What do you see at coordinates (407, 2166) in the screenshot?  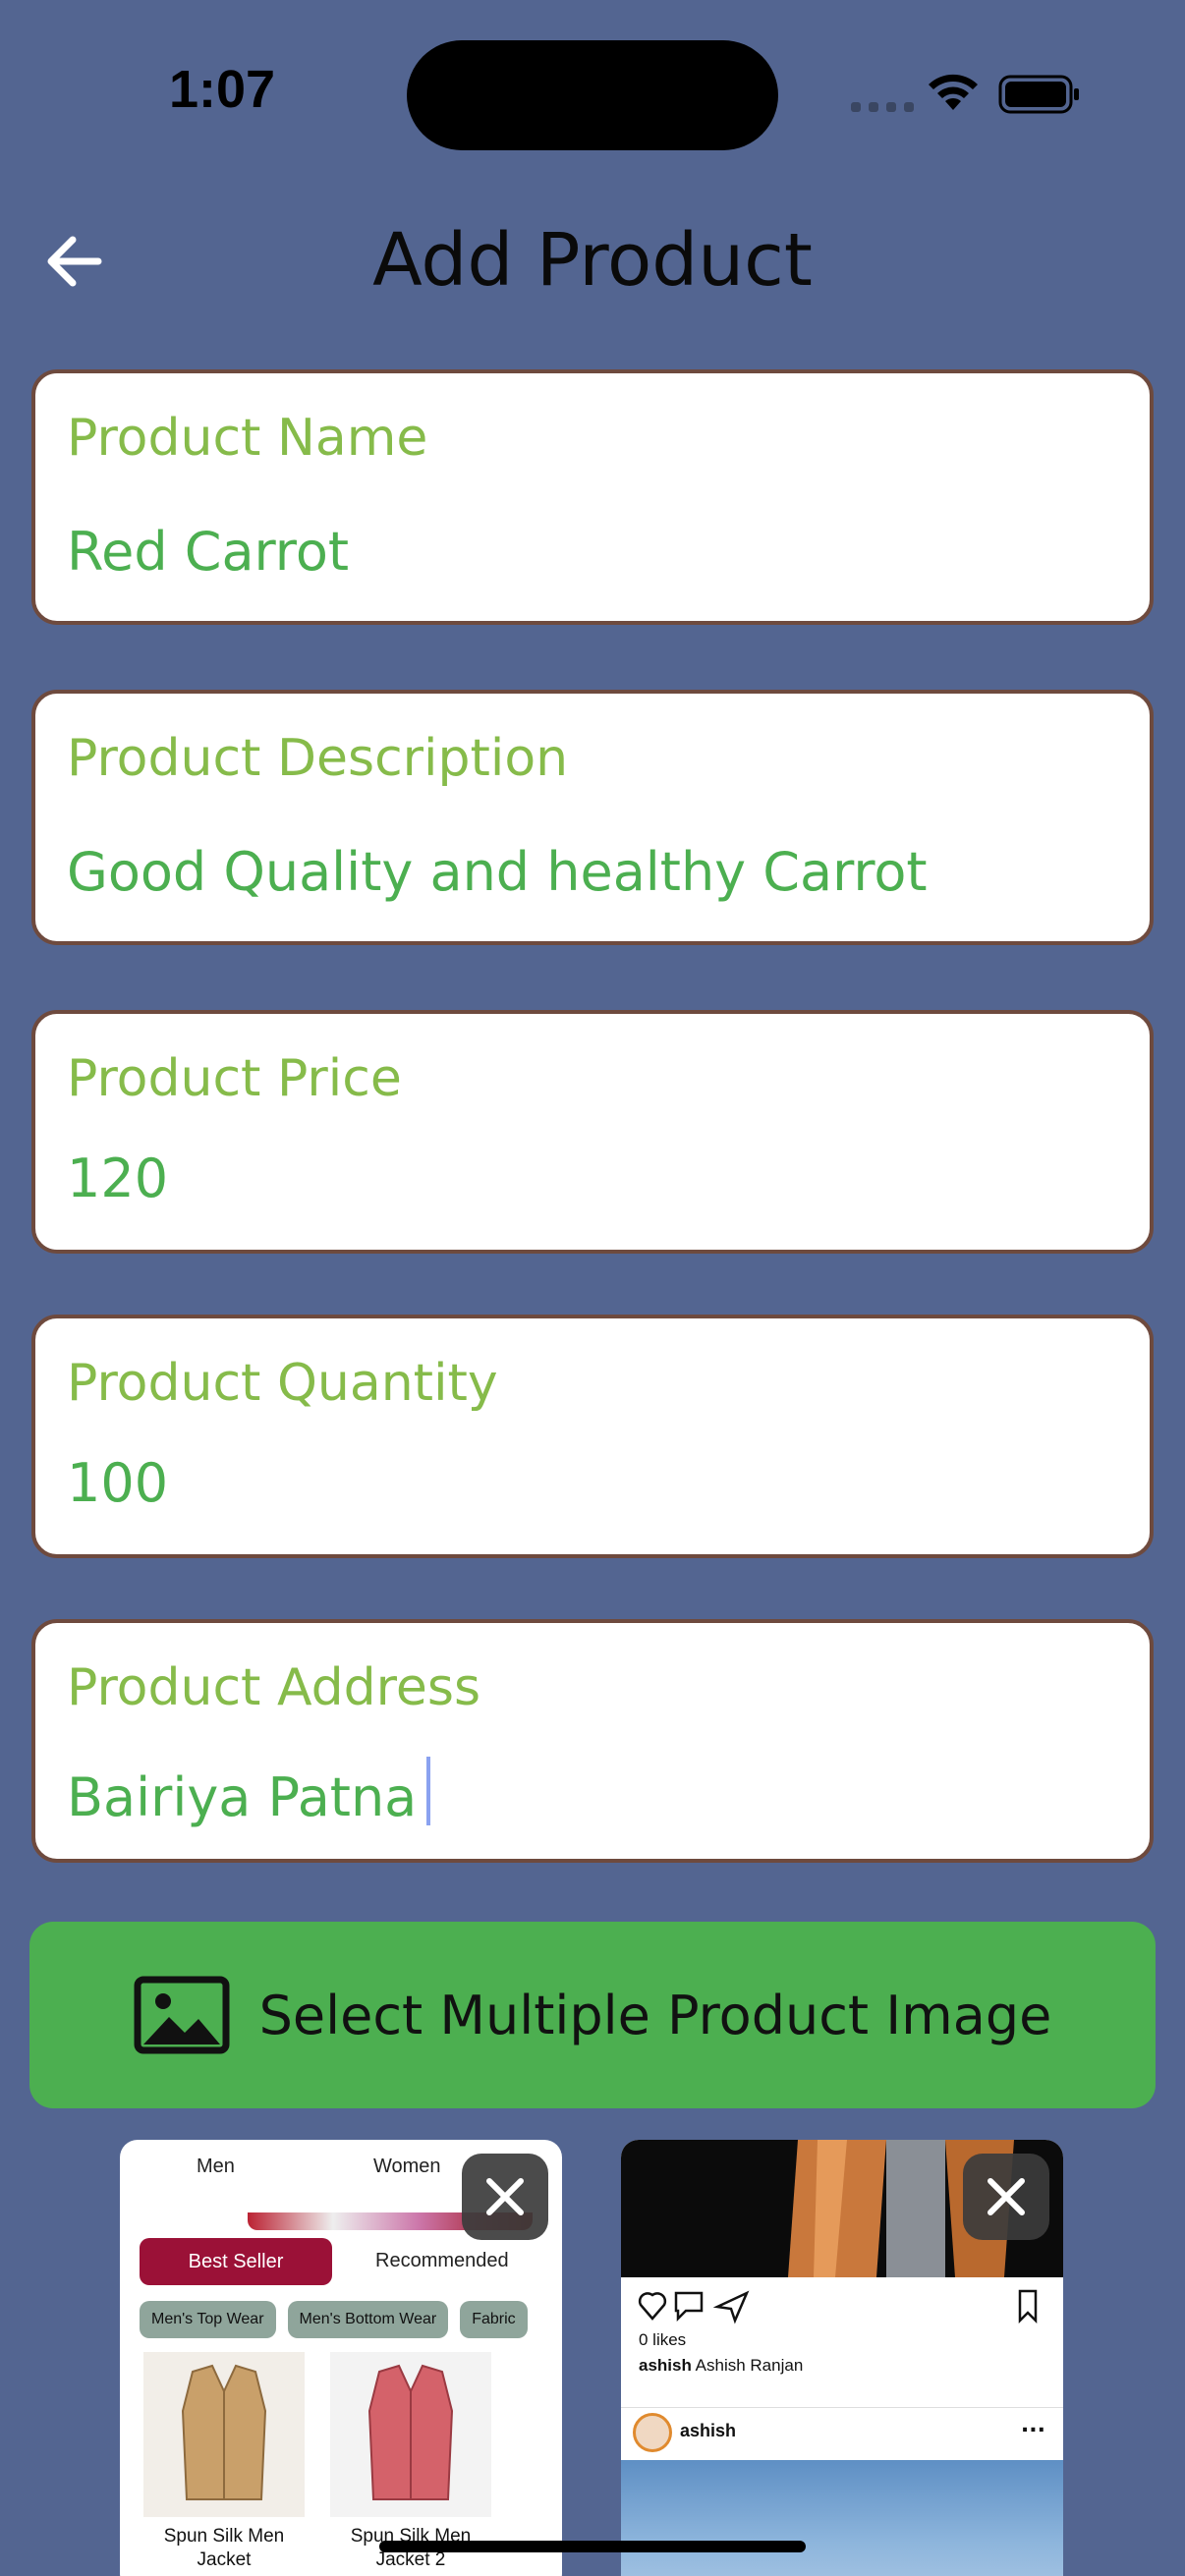 I see `thumb-tab-women: Women` at bounding box center [407, 2166].